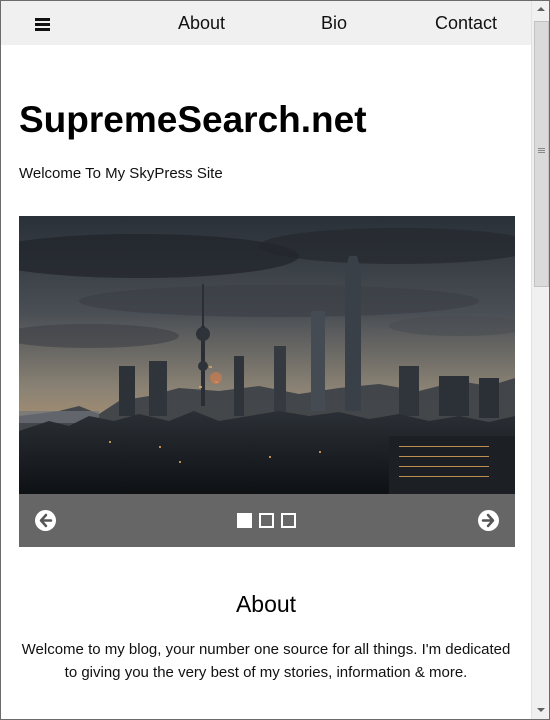  Describe the element at coordinates (121, 173) in the screenshot. I see `site-tagline: Welcome To My SkyPress Site` at that location.